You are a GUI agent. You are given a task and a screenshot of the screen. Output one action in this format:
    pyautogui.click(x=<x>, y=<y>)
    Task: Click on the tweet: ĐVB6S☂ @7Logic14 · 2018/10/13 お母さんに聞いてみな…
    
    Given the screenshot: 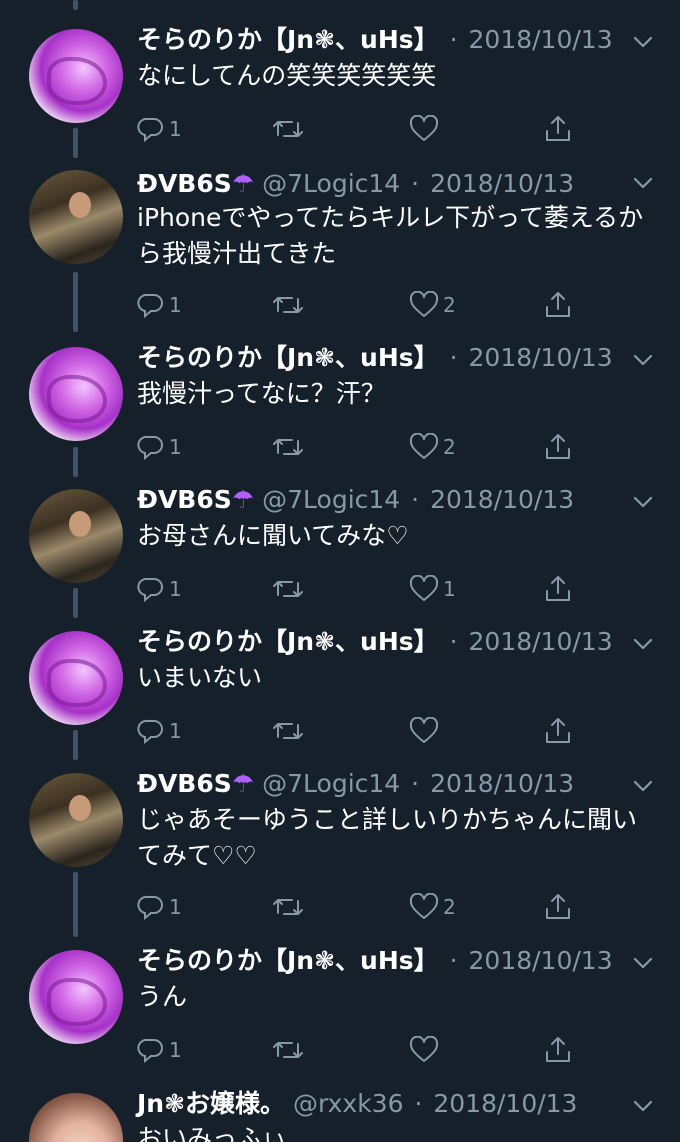 What is the action you would take?
    pyautogui.click(x=340, y=550)
    